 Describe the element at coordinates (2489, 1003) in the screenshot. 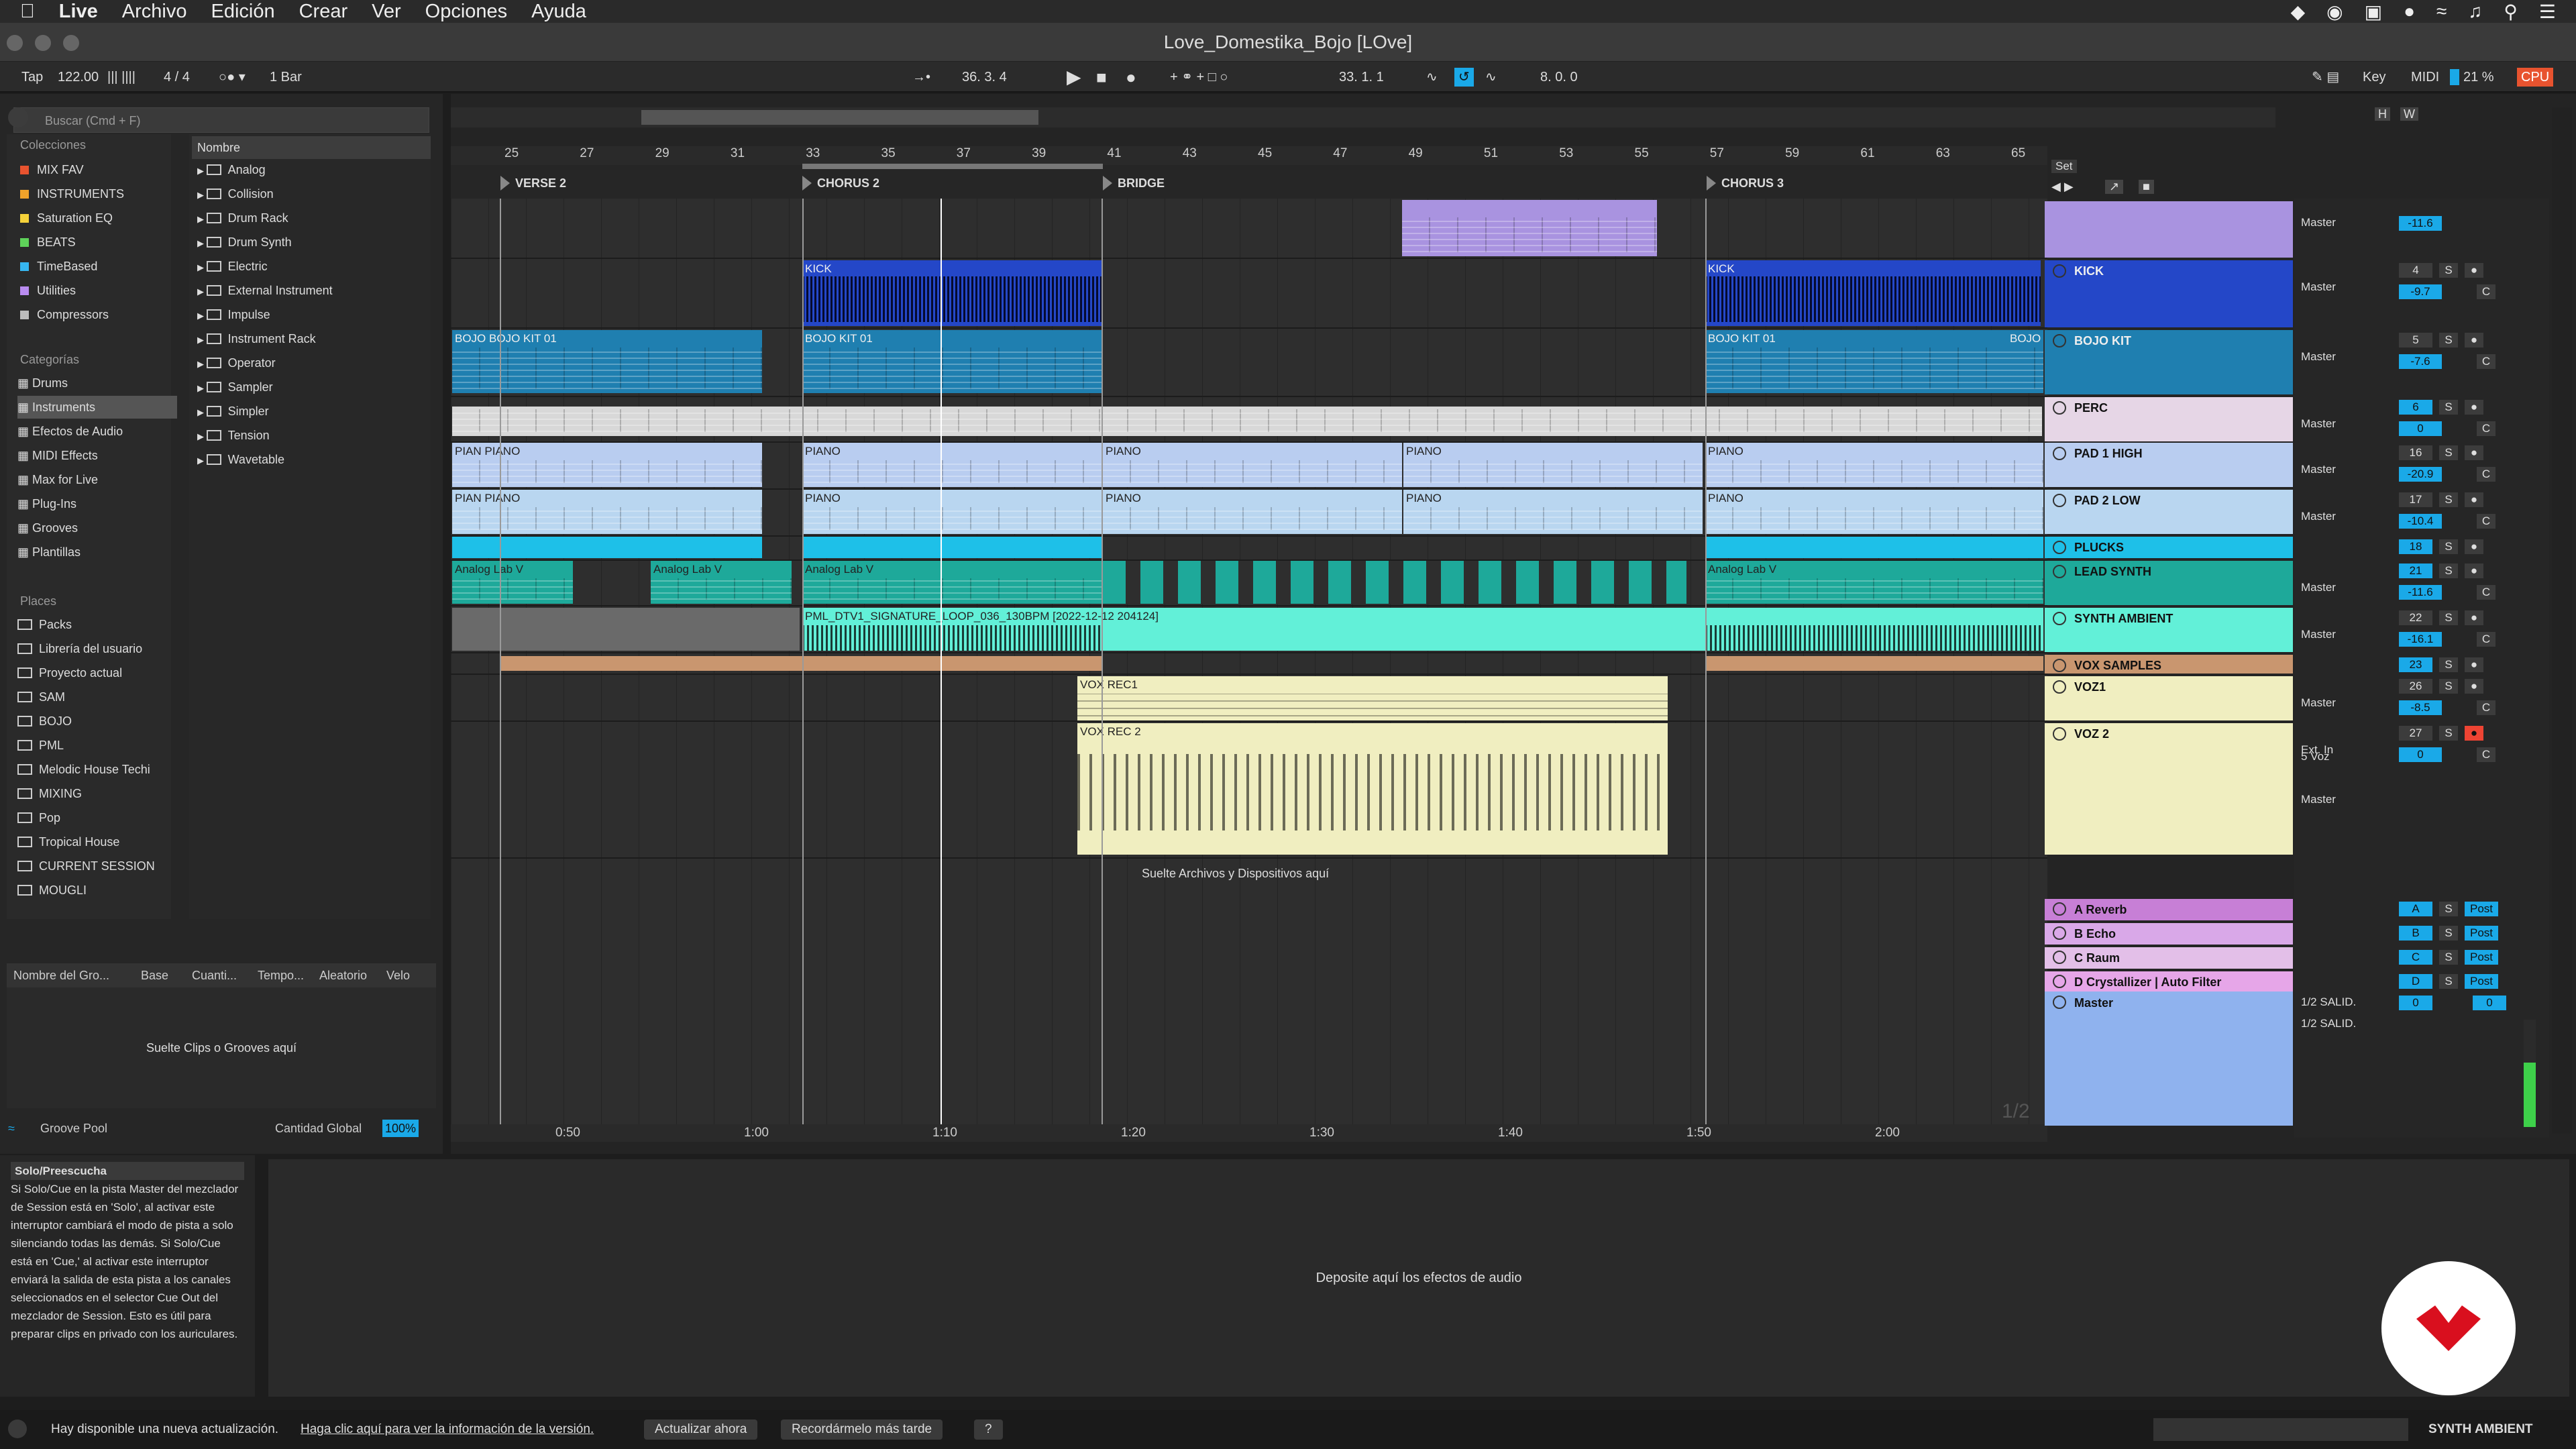

I see `master-cue: 0` at that location.